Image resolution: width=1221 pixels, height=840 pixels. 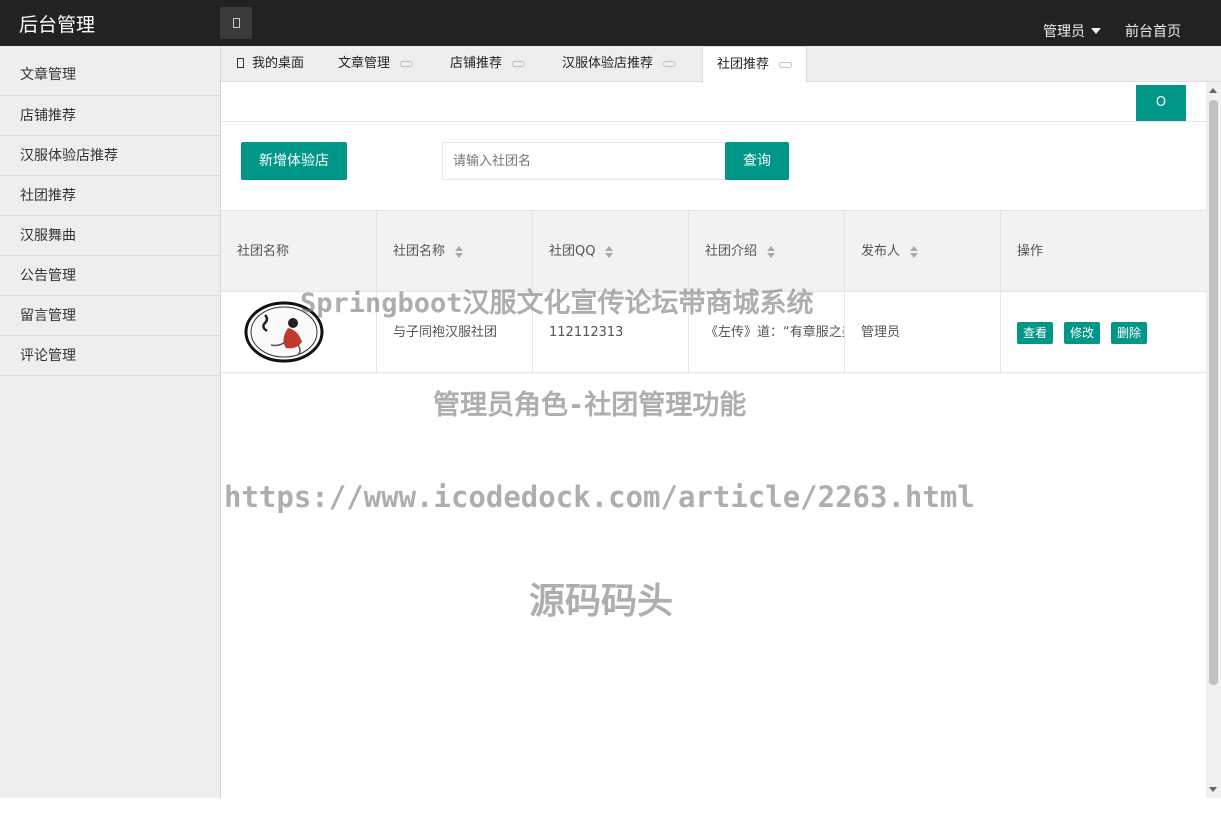 What do you see at coordinates (278, 63) in the screenshot?
I see `tab-label: 我的桌面` at bounding box center [278, 63].